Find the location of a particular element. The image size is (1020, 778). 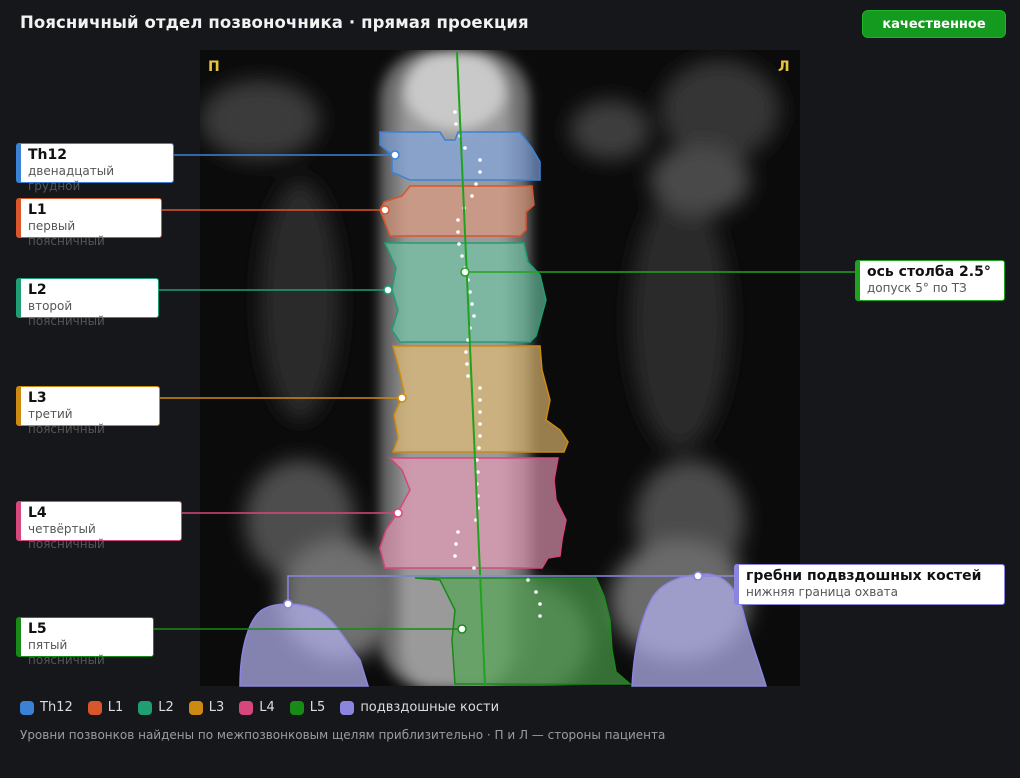

side-marker-right: П is located at coordinates (214, 67).